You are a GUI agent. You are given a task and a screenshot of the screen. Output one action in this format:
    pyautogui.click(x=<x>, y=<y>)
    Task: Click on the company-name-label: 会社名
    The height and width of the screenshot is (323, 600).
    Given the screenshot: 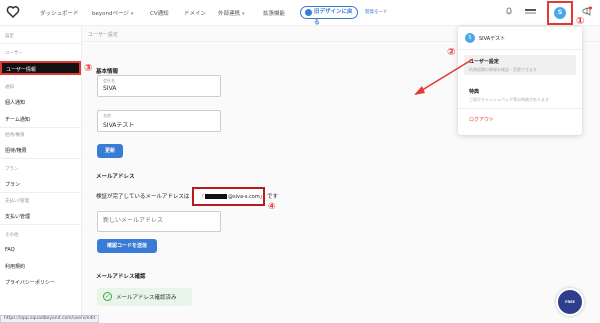 What is the action you would take?
    pyautogui.click(x=109, y=80)
    